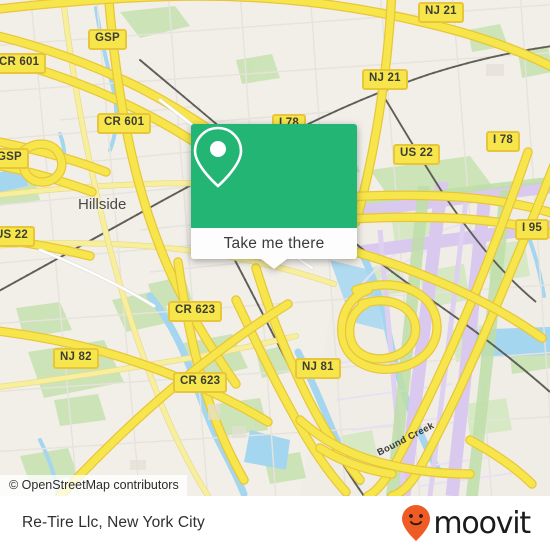 This screenshot has width=550, height=550. Describe the element at coordinates (218, 157) in the screenshot. I see `map-pin-icon` at that location.